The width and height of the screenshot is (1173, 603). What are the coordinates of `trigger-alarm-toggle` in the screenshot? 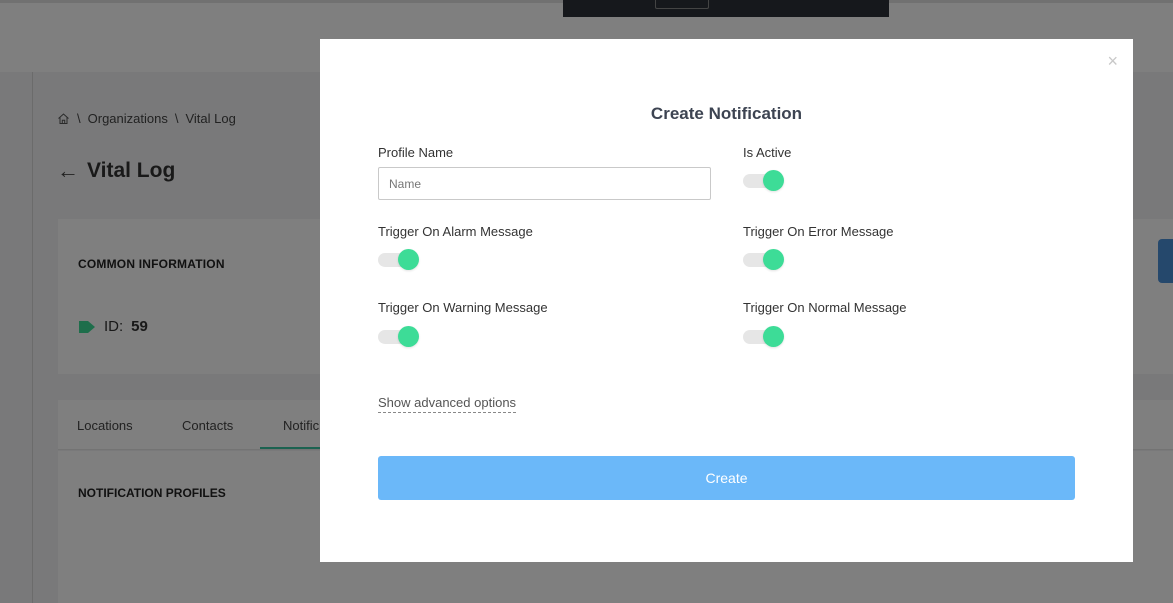 It's located at (399, 260).